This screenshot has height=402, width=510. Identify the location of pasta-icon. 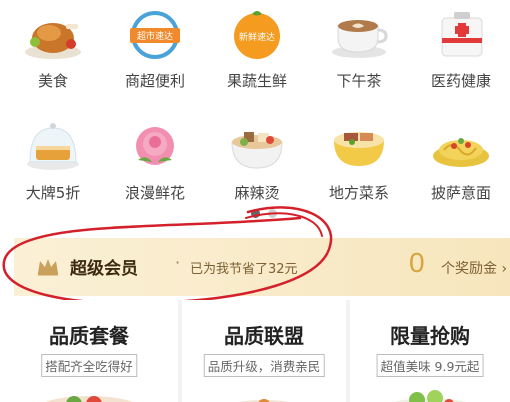
(461, 152).